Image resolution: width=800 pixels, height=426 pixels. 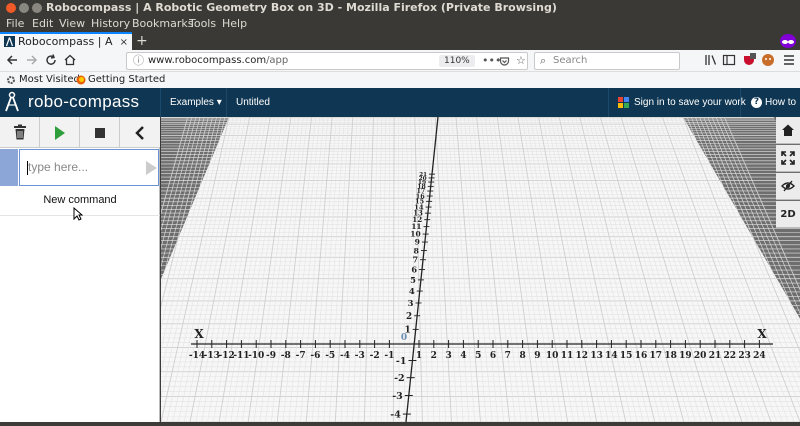 What do you see at coordinates (788, 41) in the screenshot?
I see `private-browsing-icon` at bounding box center [788, 41].